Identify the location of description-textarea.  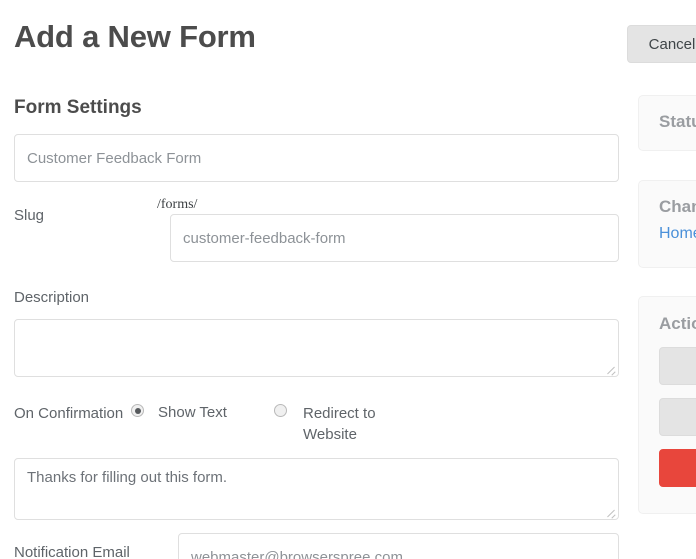
(316, 348).